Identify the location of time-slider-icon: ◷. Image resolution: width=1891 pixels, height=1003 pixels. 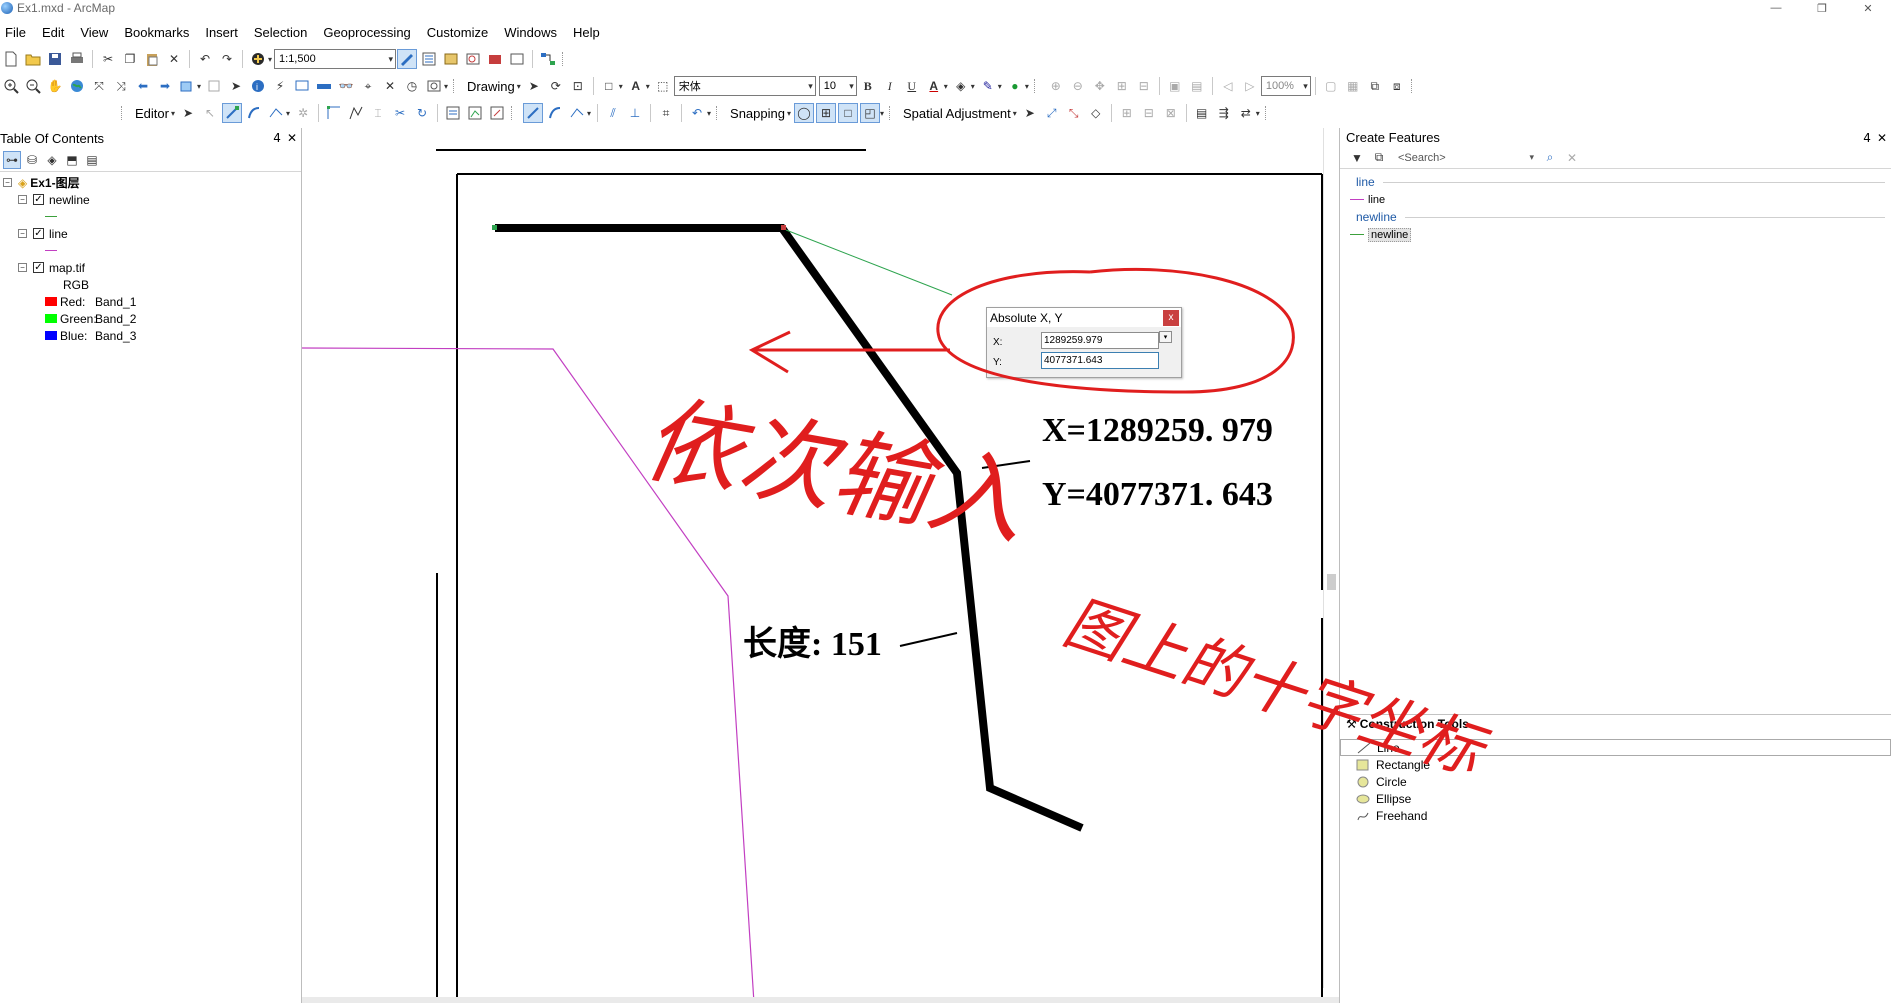
(412, 86).